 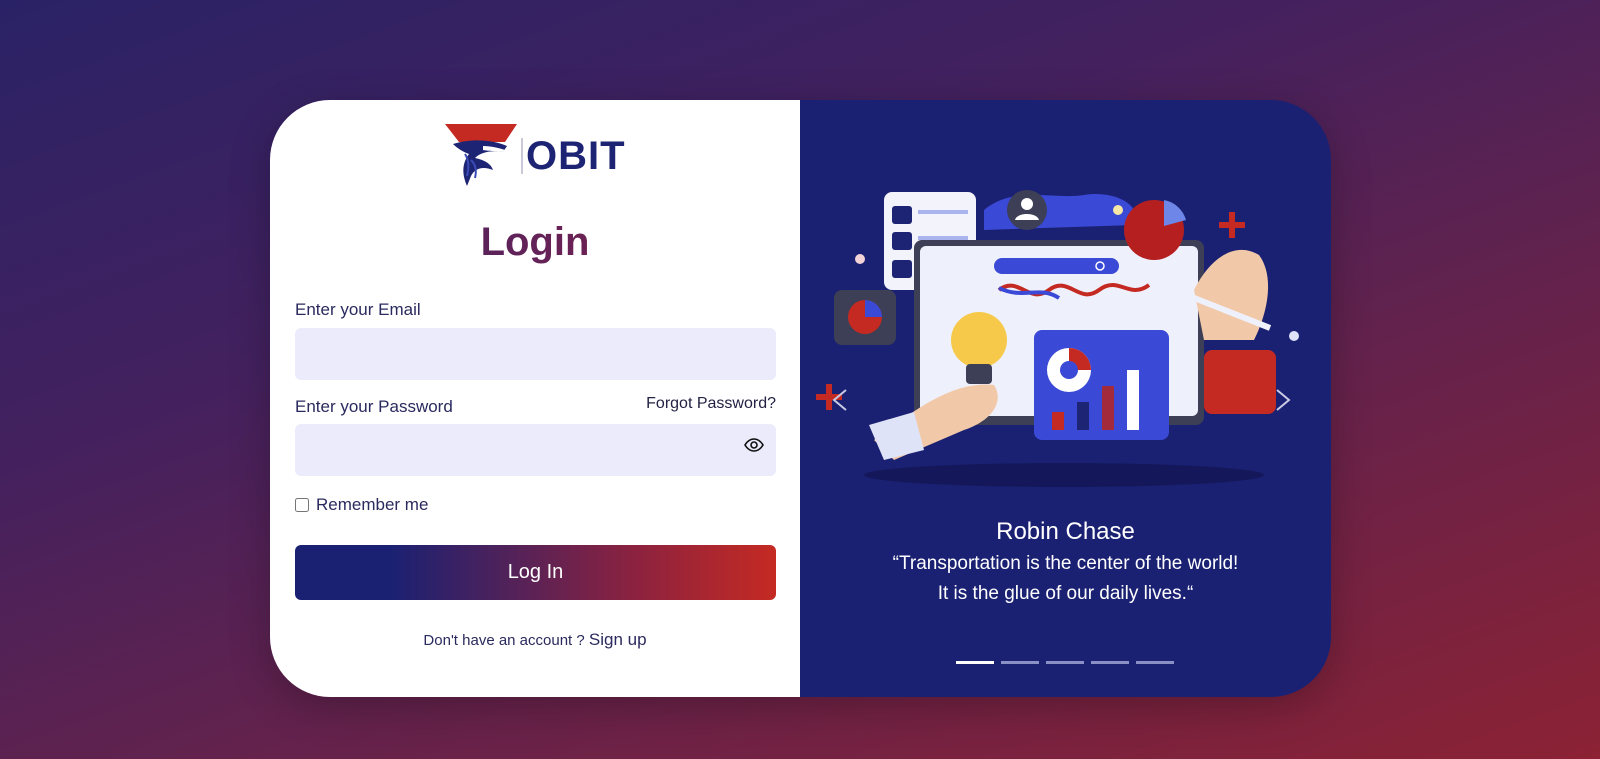 I want to click on page-title: Login, so click(x=535, y=242).